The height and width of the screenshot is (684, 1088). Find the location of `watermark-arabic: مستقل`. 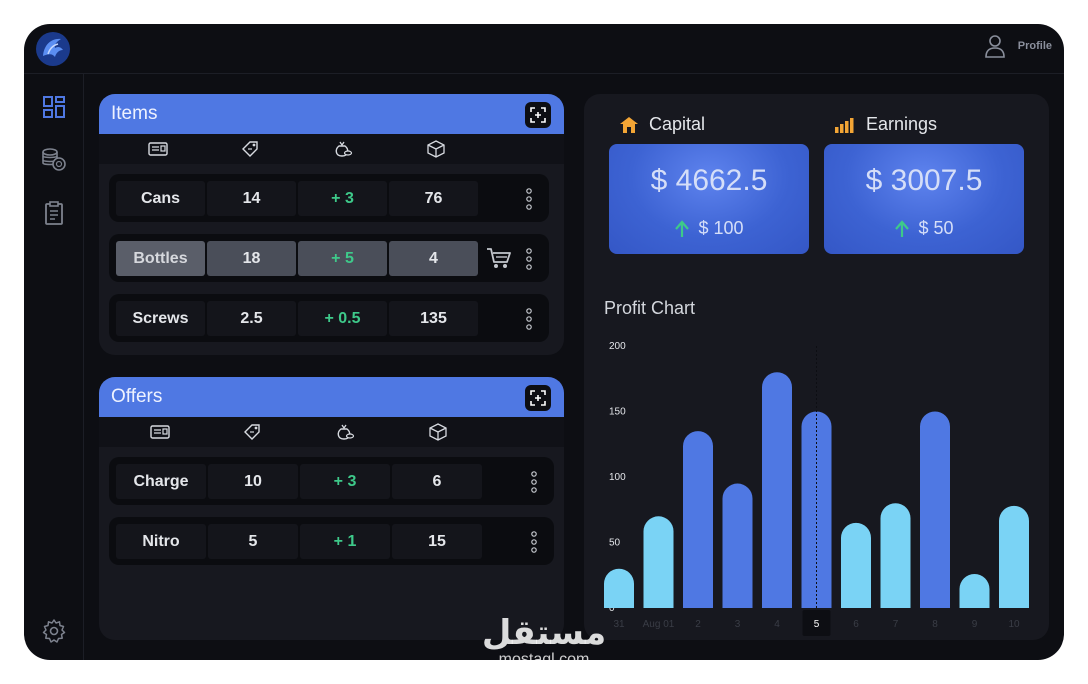

watermark-arabic: مستقل is located at coordinates (544, 633).